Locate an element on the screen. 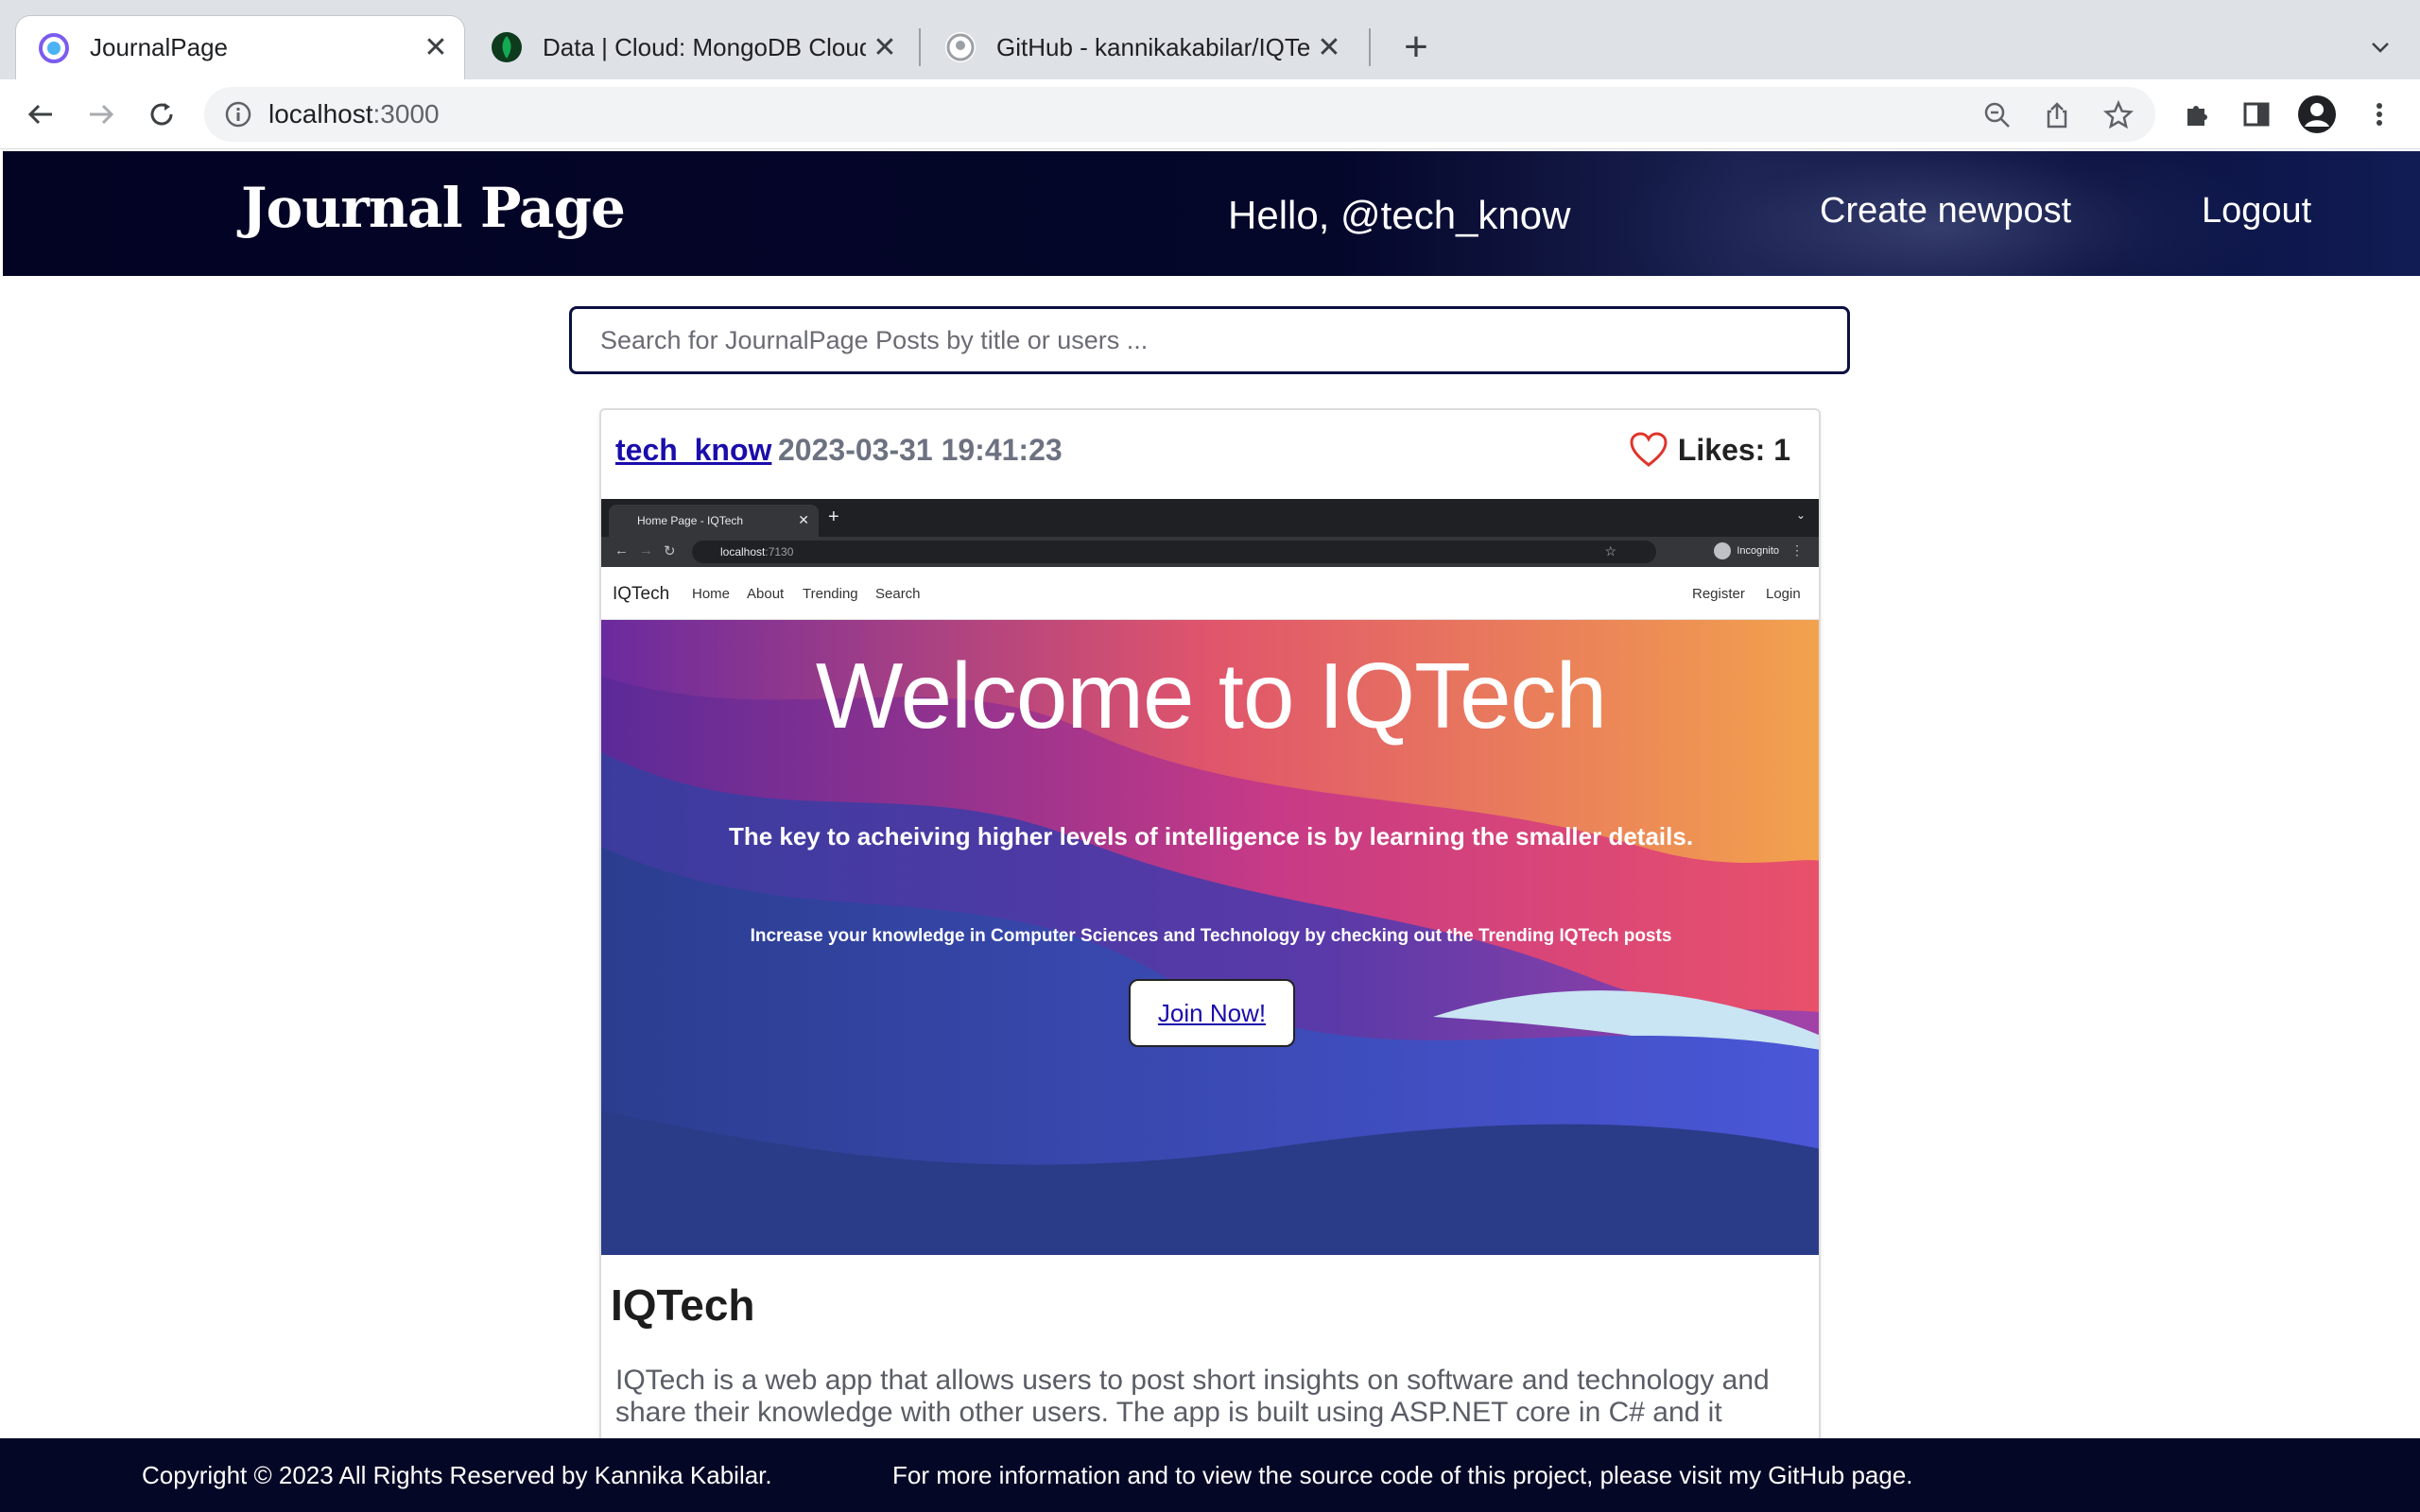 The image size is (2420, 1512). tab-title: JournalPage is located at coordinates (159, 47).